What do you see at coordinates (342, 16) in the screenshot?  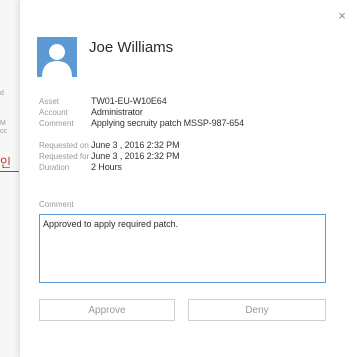 I see `close-icon: ×` at bounding box center [342, 16].